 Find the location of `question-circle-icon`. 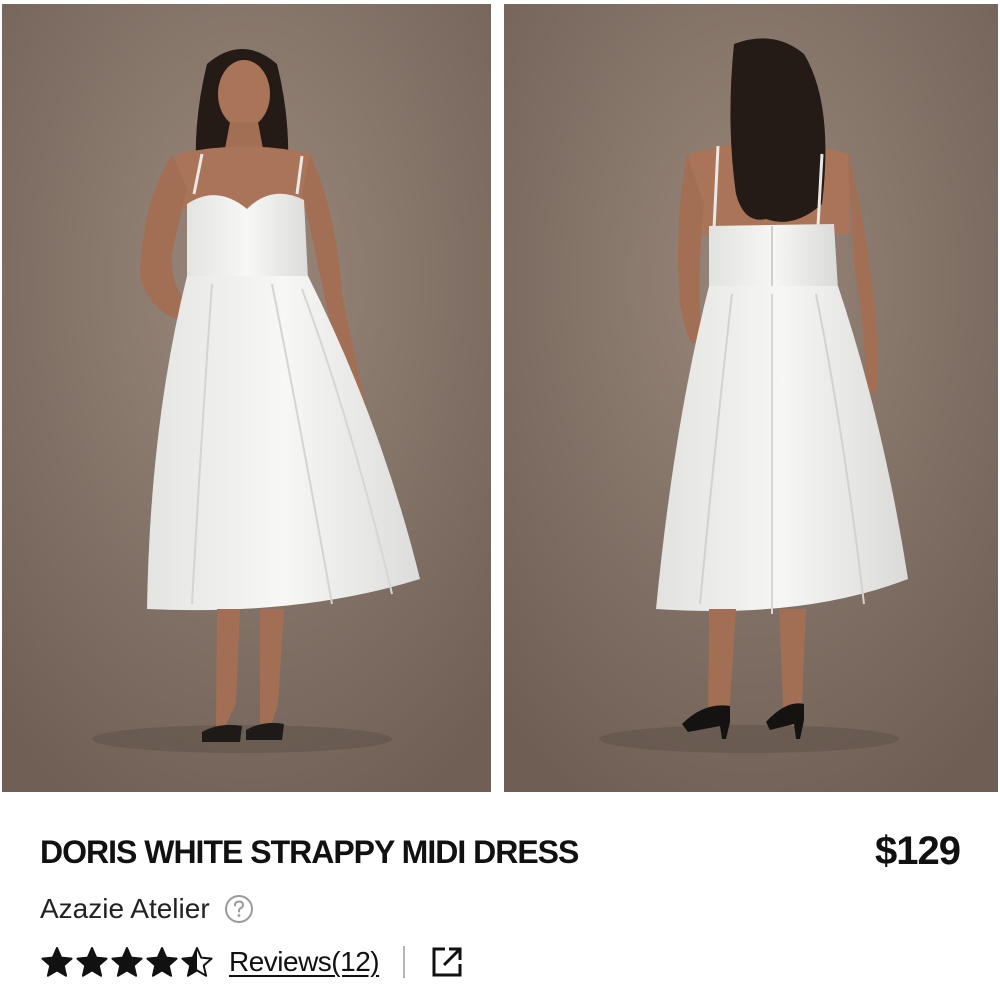

question-circle-icon is located at coordinates (239, 909).